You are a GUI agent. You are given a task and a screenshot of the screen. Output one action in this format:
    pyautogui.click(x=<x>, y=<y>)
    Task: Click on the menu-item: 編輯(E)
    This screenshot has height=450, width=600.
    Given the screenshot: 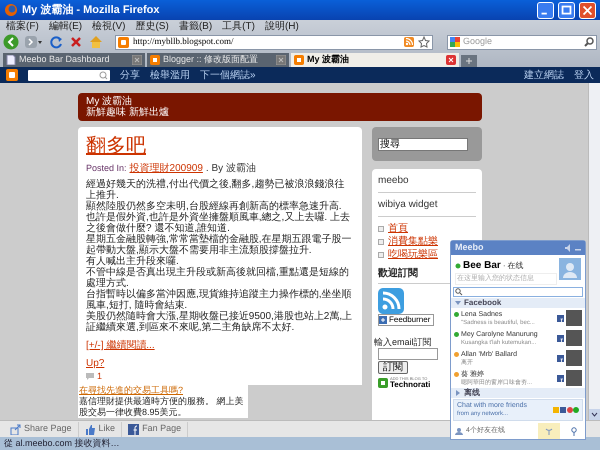 What is the action you would take?
    pyautogui.click(x=65, y=26)
    